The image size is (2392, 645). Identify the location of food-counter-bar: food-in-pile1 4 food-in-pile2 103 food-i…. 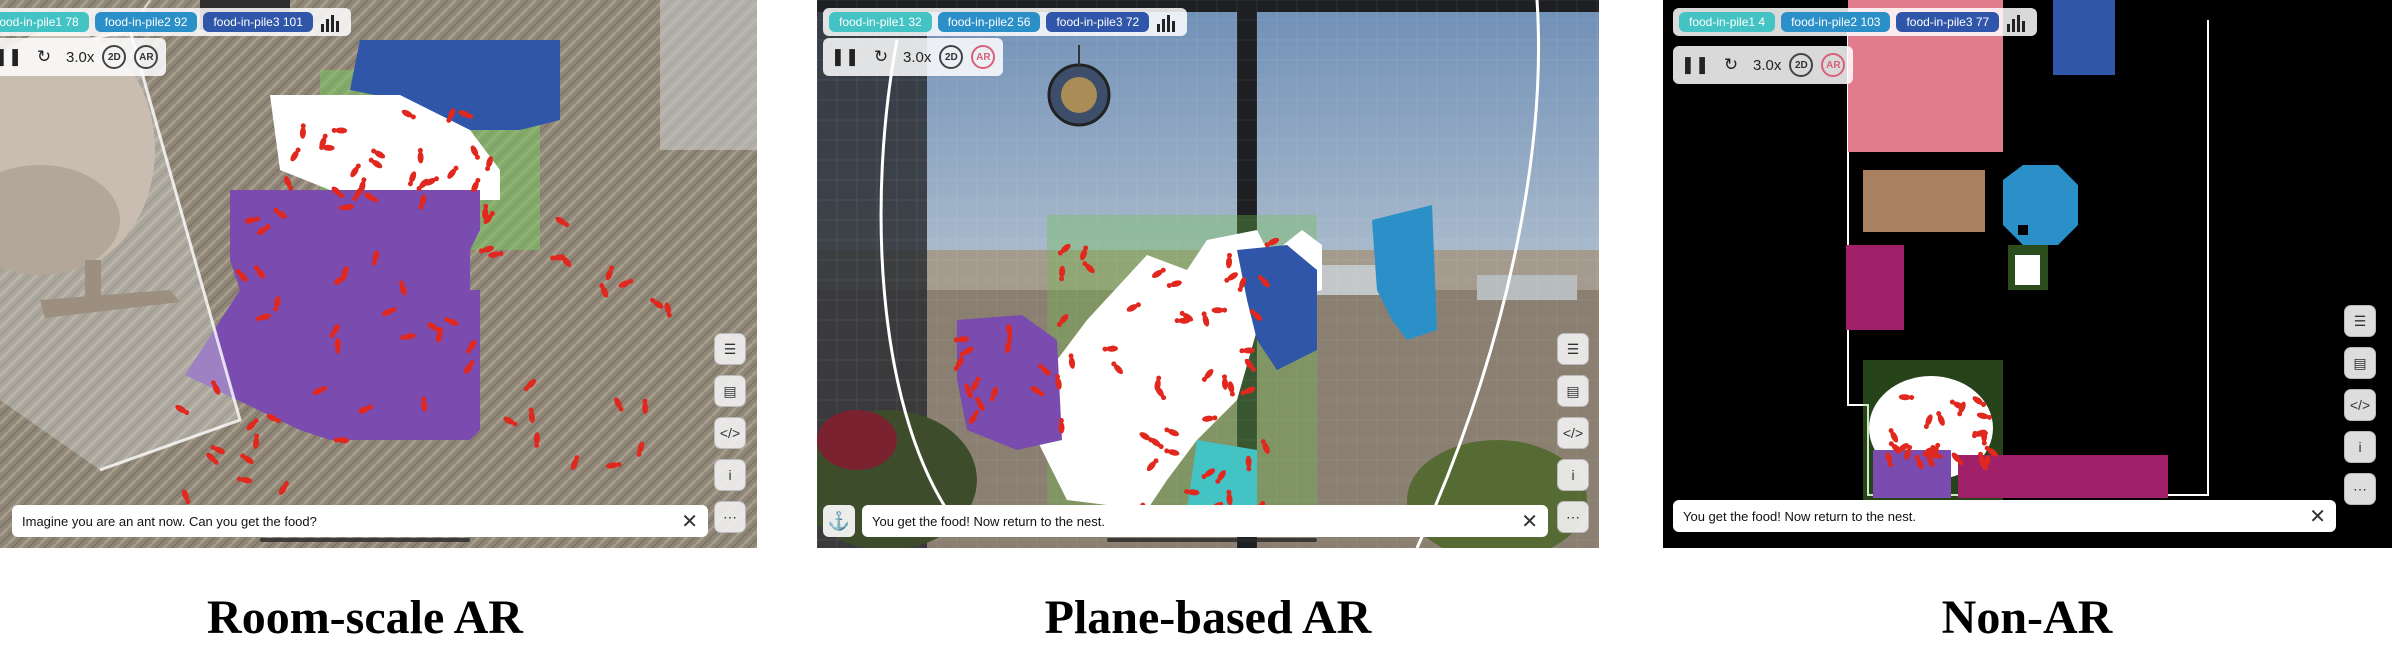
(1855, 22).